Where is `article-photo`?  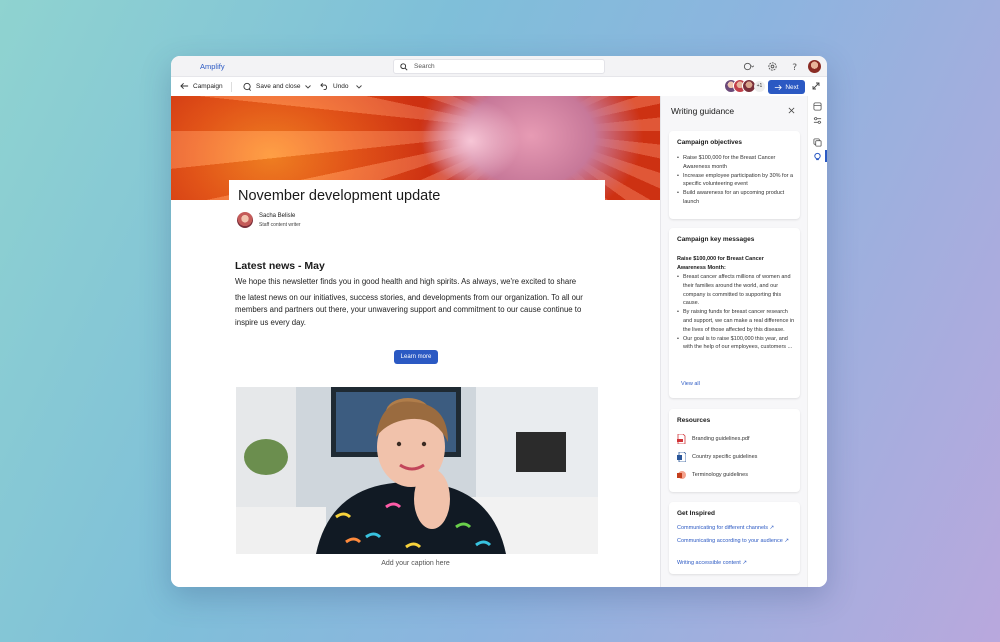
article-photo is located at coordinates (417, 470).